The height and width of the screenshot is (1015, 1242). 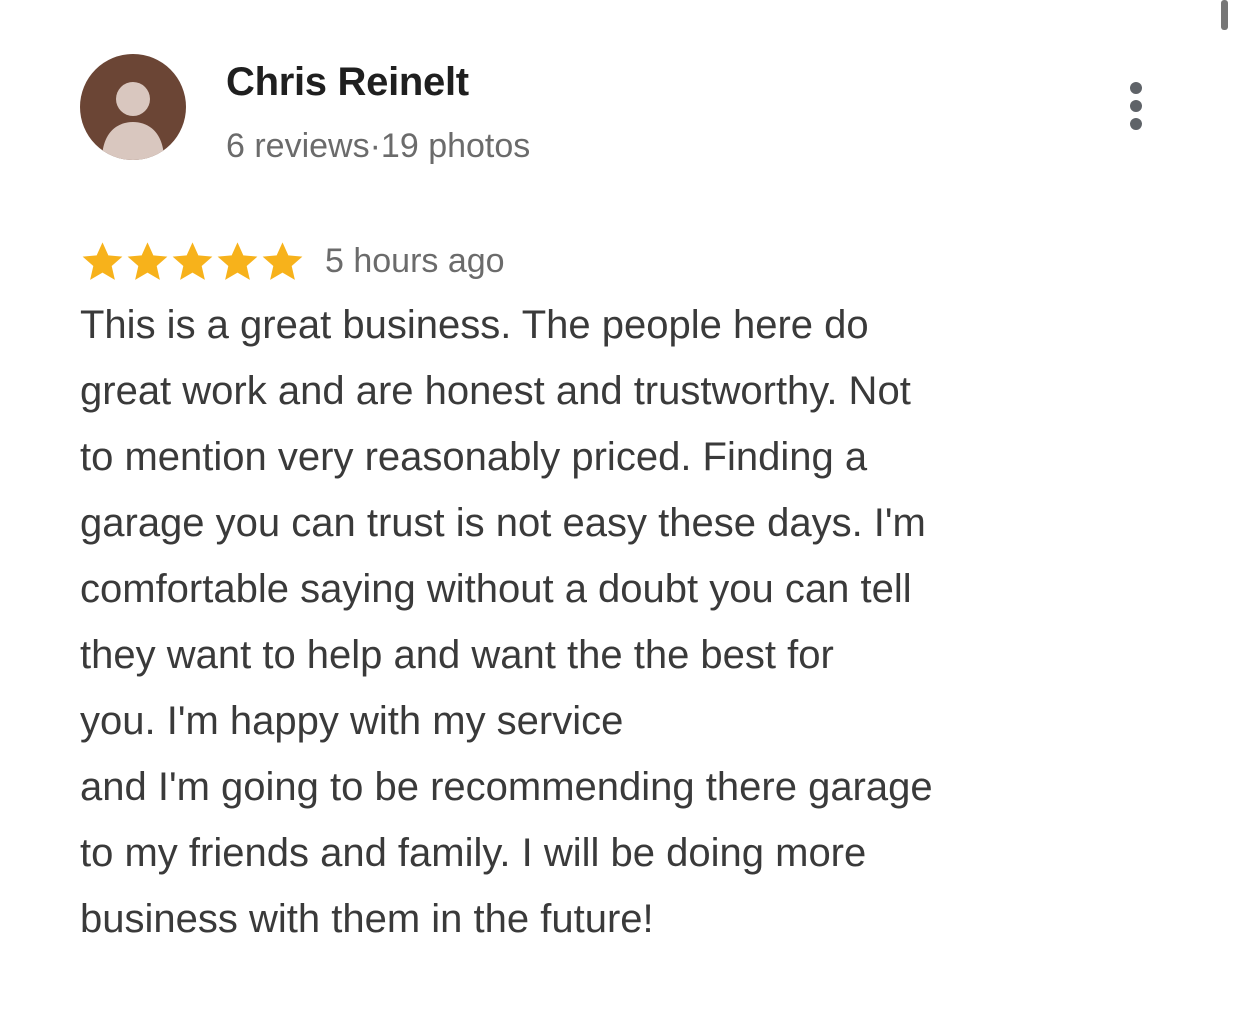 I want to click on avatar, so click(x=133, y=107).